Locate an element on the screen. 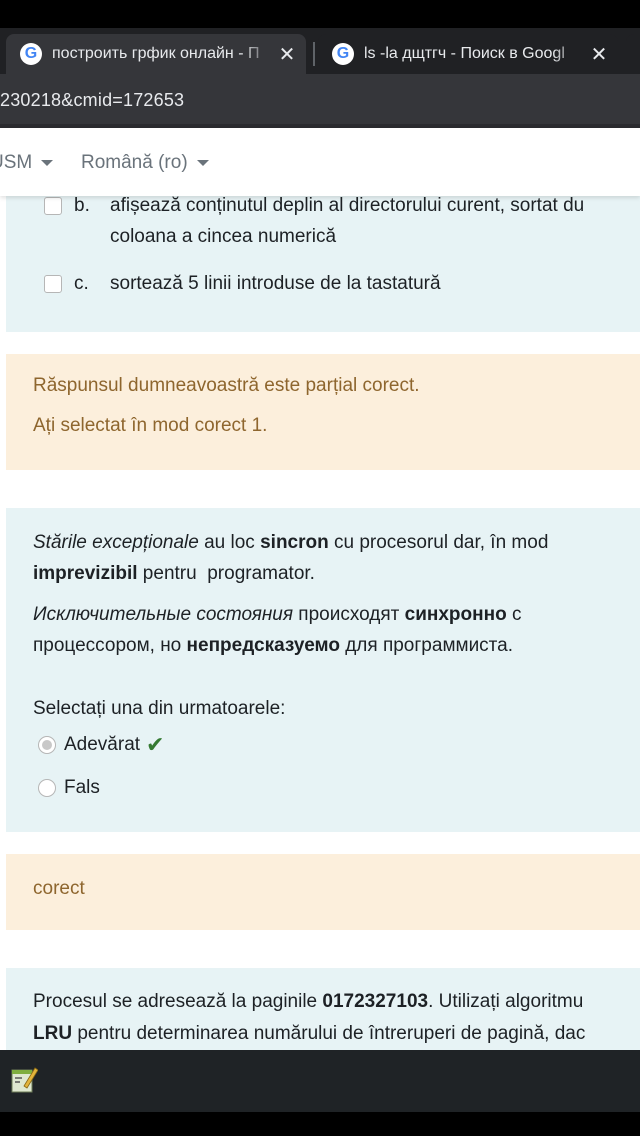 This screenshot has height=1136, width=640. language-label: Română ‎(ro)‎ is located at coordinates (134, 162).